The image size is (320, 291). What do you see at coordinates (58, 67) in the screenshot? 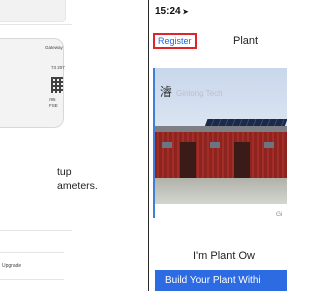
I see `gateway-id-text: 73 207` at bounding box center [58, 67].